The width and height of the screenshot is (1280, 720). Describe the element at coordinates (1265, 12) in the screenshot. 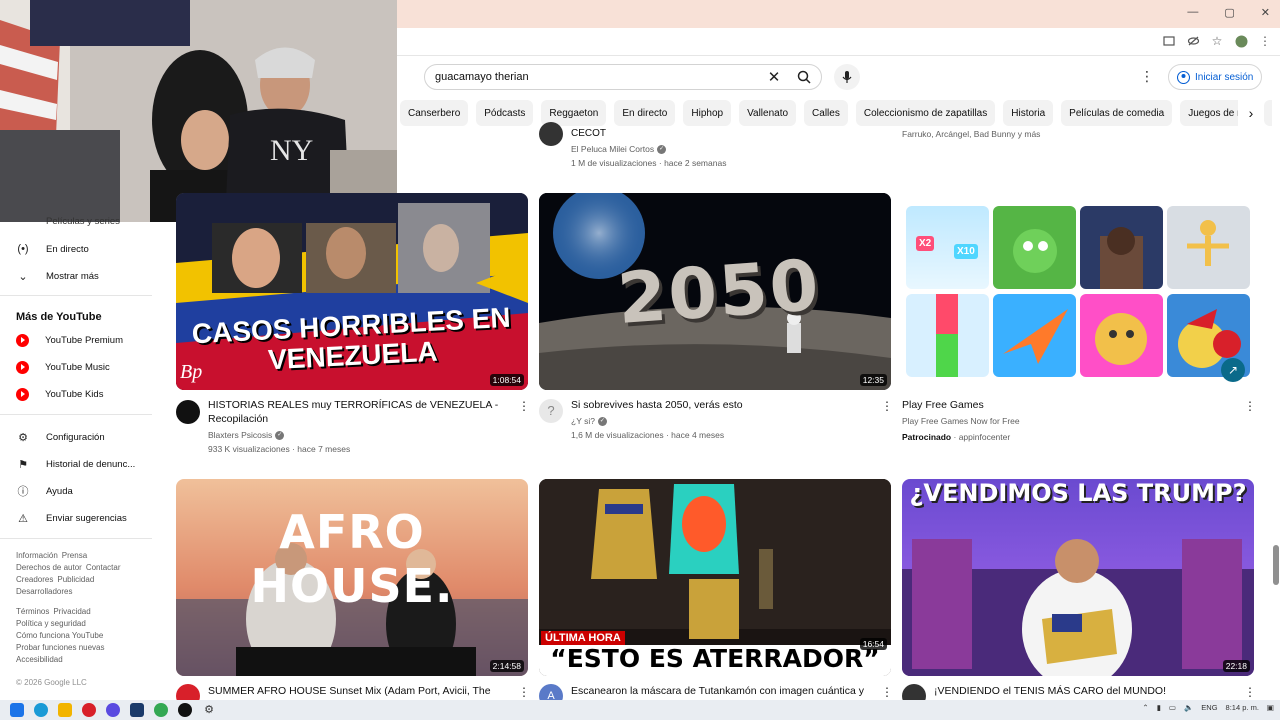

I see `close-window-button: ✕` at that location.